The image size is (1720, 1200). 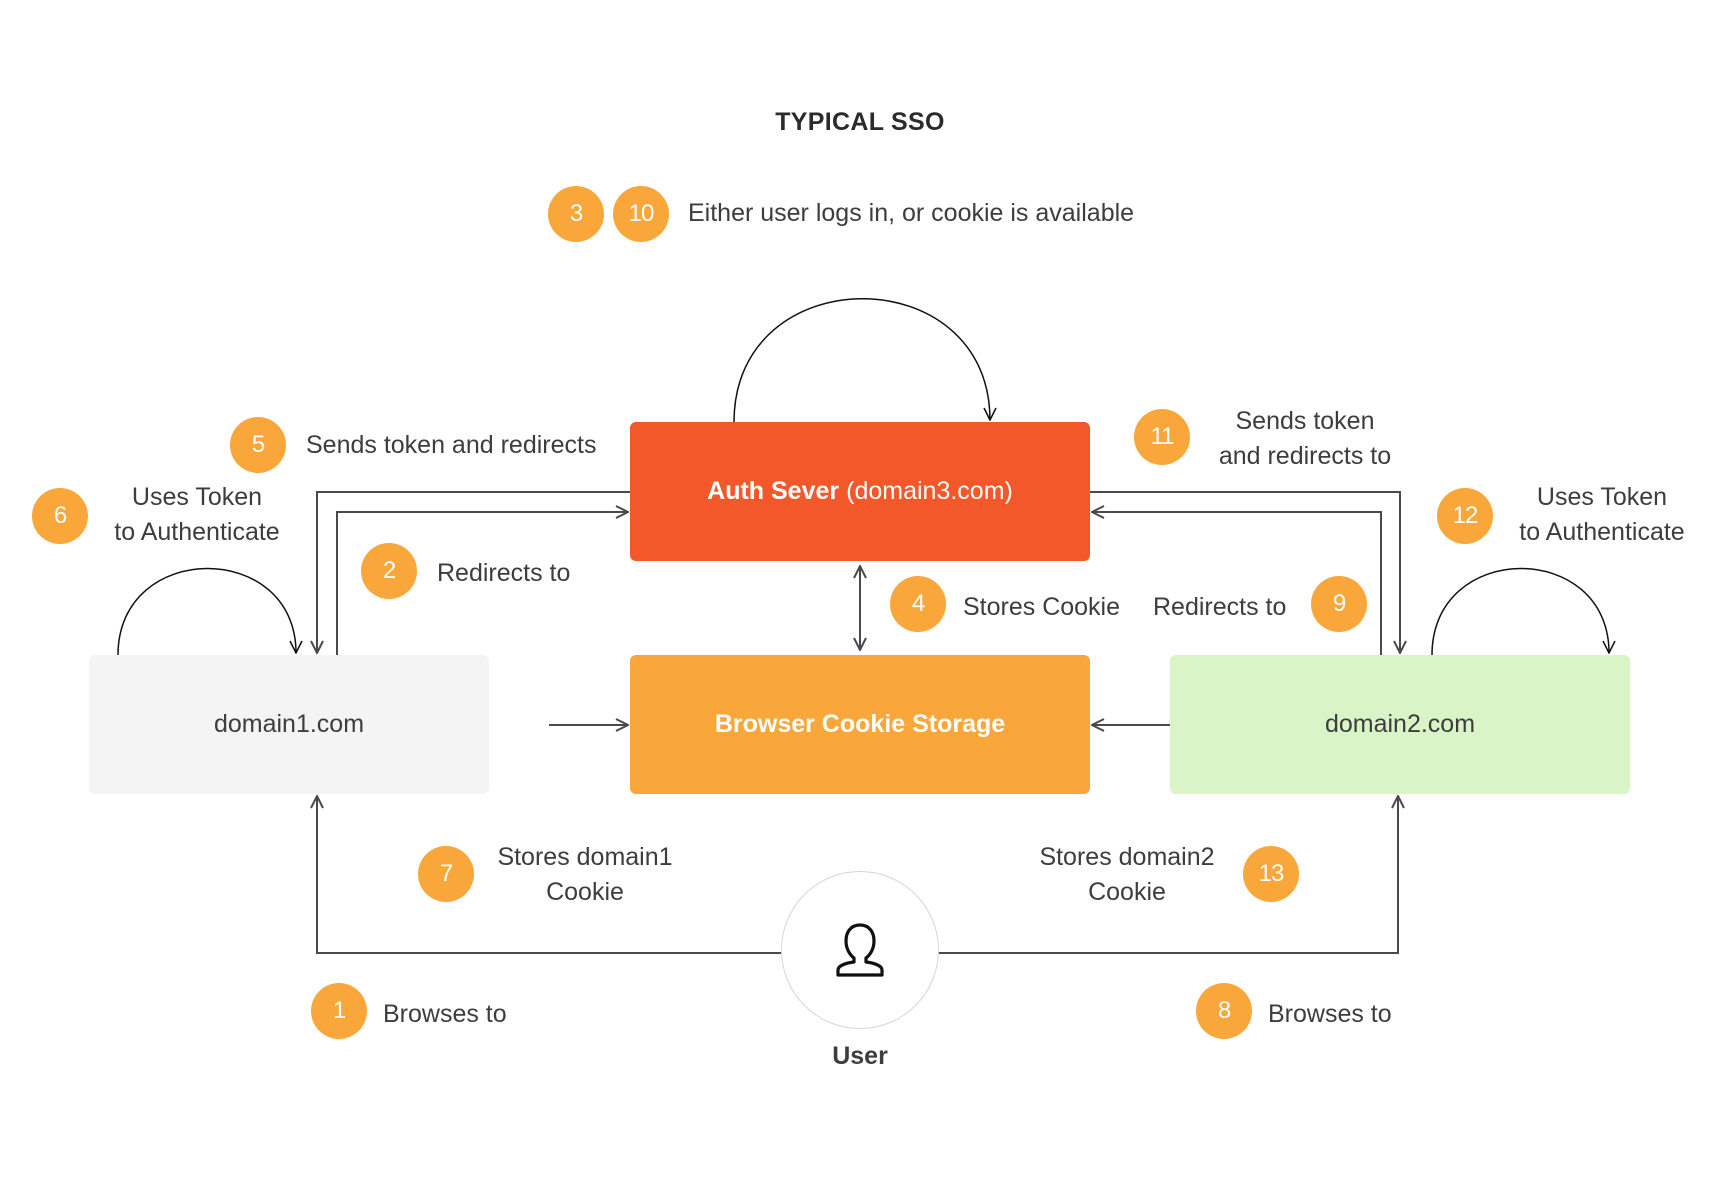 I want to click on user-node, so click(x=860, y=950).